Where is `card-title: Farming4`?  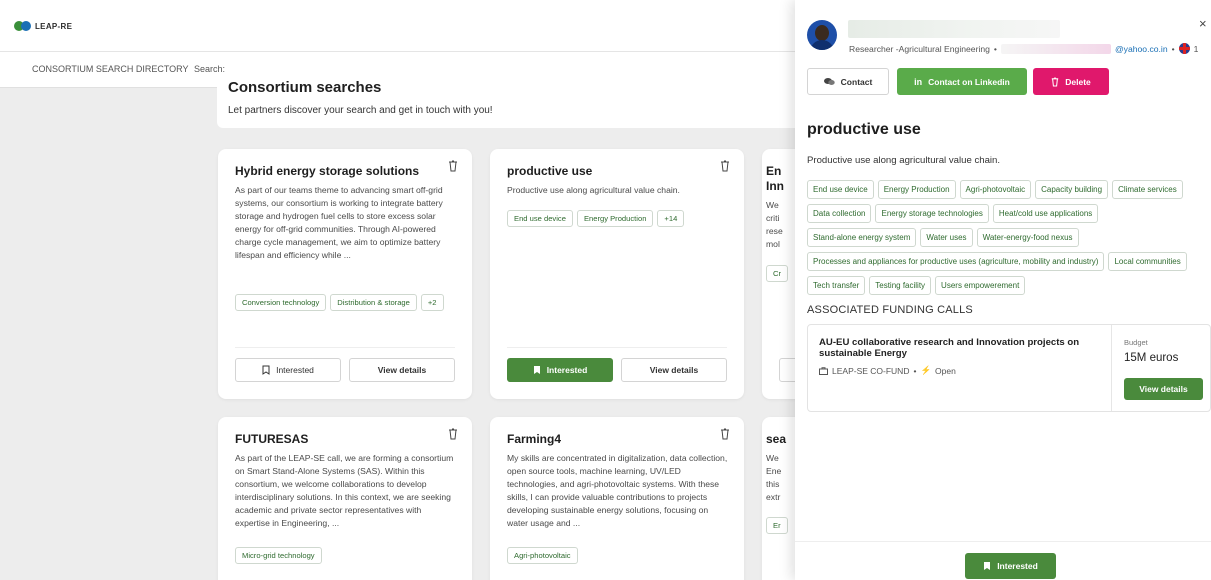
card-title: Farming4 is located at coordinates (534, 439).